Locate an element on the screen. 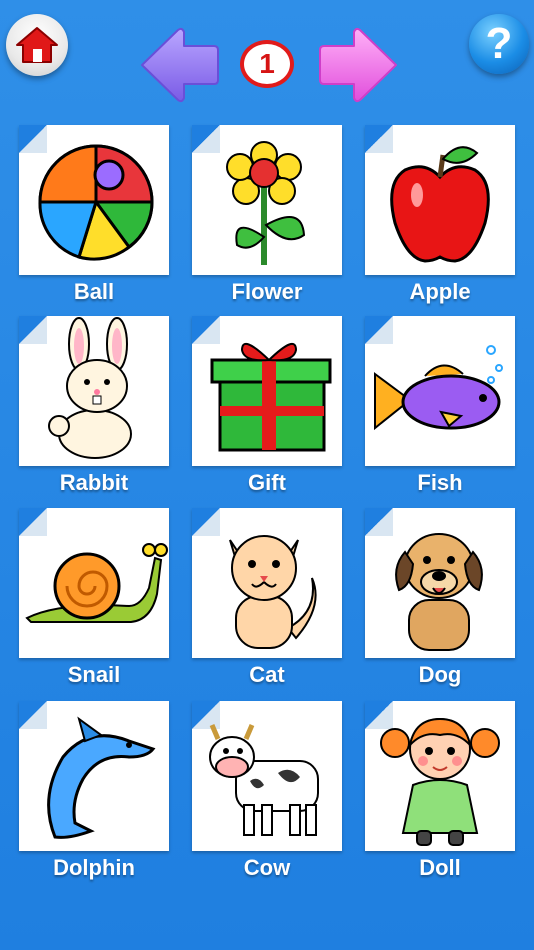  flower-icon is located at coordinates (266, 203).